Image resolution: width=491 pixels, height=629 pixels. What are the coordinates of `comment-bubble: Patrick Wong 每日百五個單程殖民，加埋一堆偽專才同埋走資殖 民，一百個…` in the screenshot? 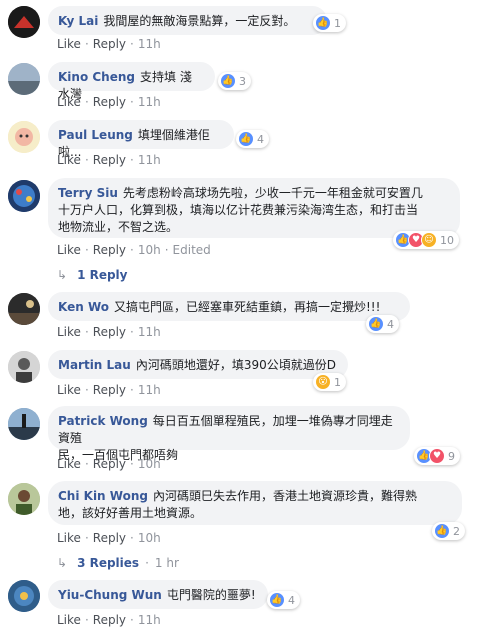 It's located at (229, 434).